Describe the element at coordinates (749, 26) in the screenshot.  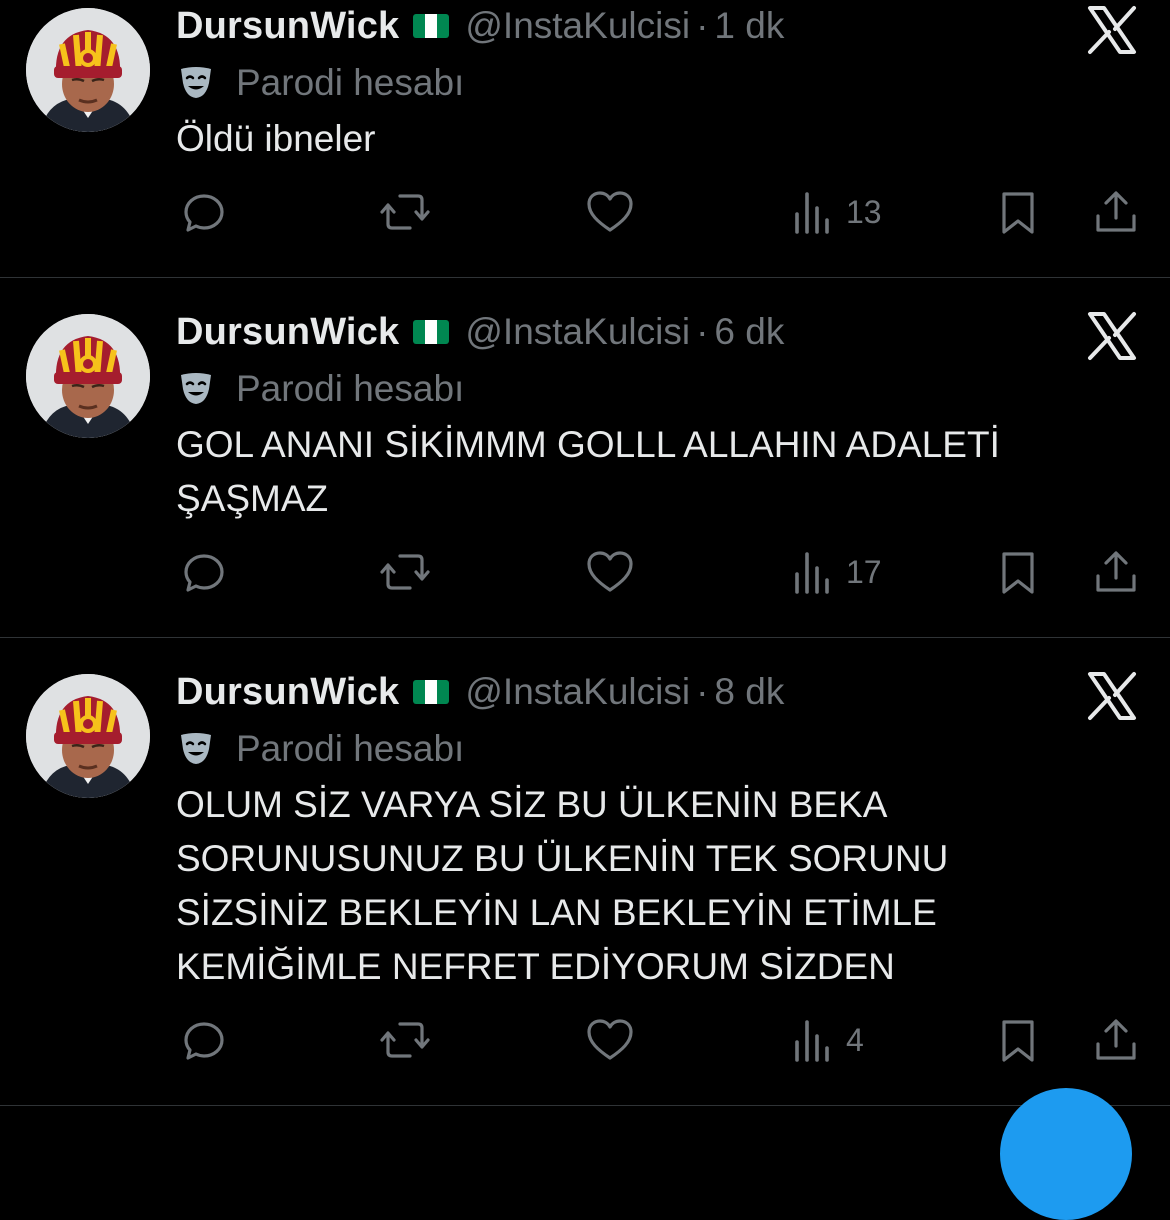
I see `timestamp: 1 dk` at that location.